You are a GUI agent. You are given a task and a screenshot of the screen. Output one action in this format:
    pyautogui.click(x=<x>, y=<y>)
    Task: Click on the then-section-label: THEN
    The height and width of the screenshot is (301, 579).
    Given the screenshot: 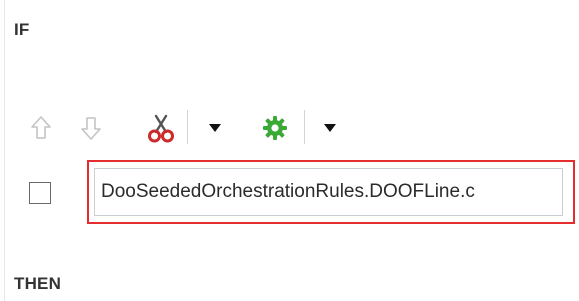 What is the action you would take?
    pyautogui.click(x=38, y=283)
    